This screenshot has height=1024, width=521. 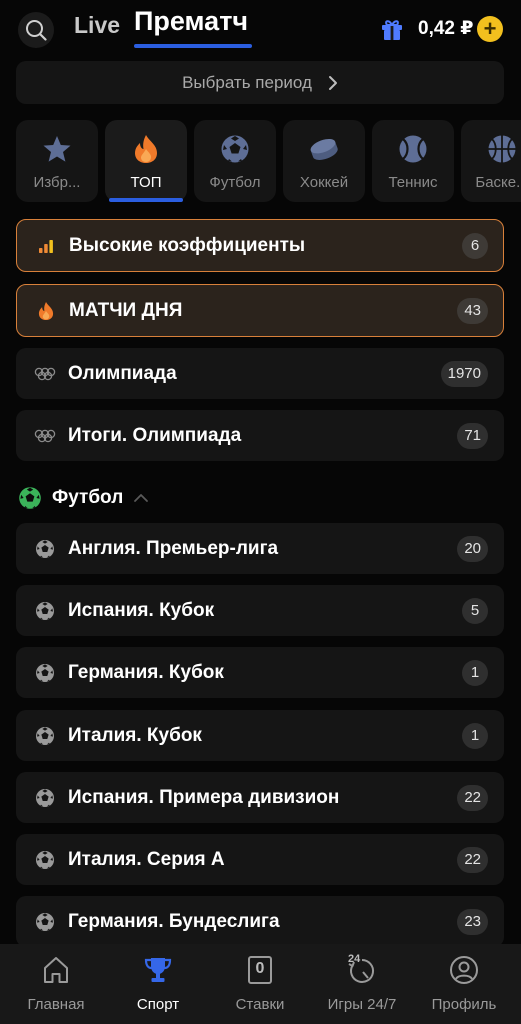 I want to click on sport-categories: Избр... ТОП Футбол Хоккей Теннис Баске., so click(x=268, y=161).